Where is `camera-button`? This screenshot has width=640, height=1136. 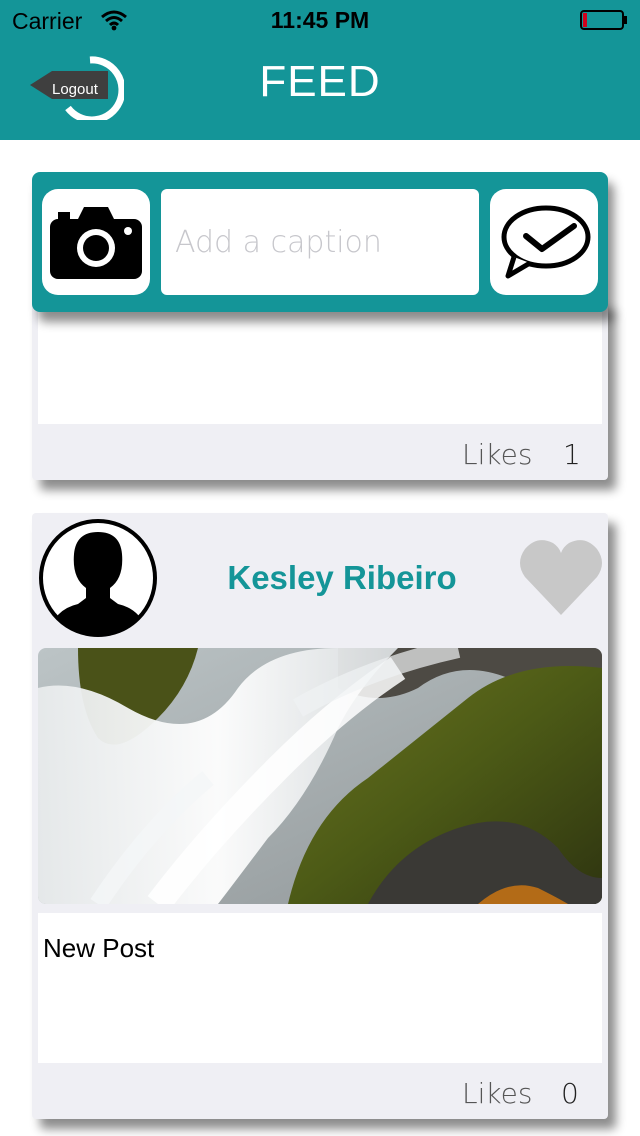 camera-button is located at coordinates (96, 242).